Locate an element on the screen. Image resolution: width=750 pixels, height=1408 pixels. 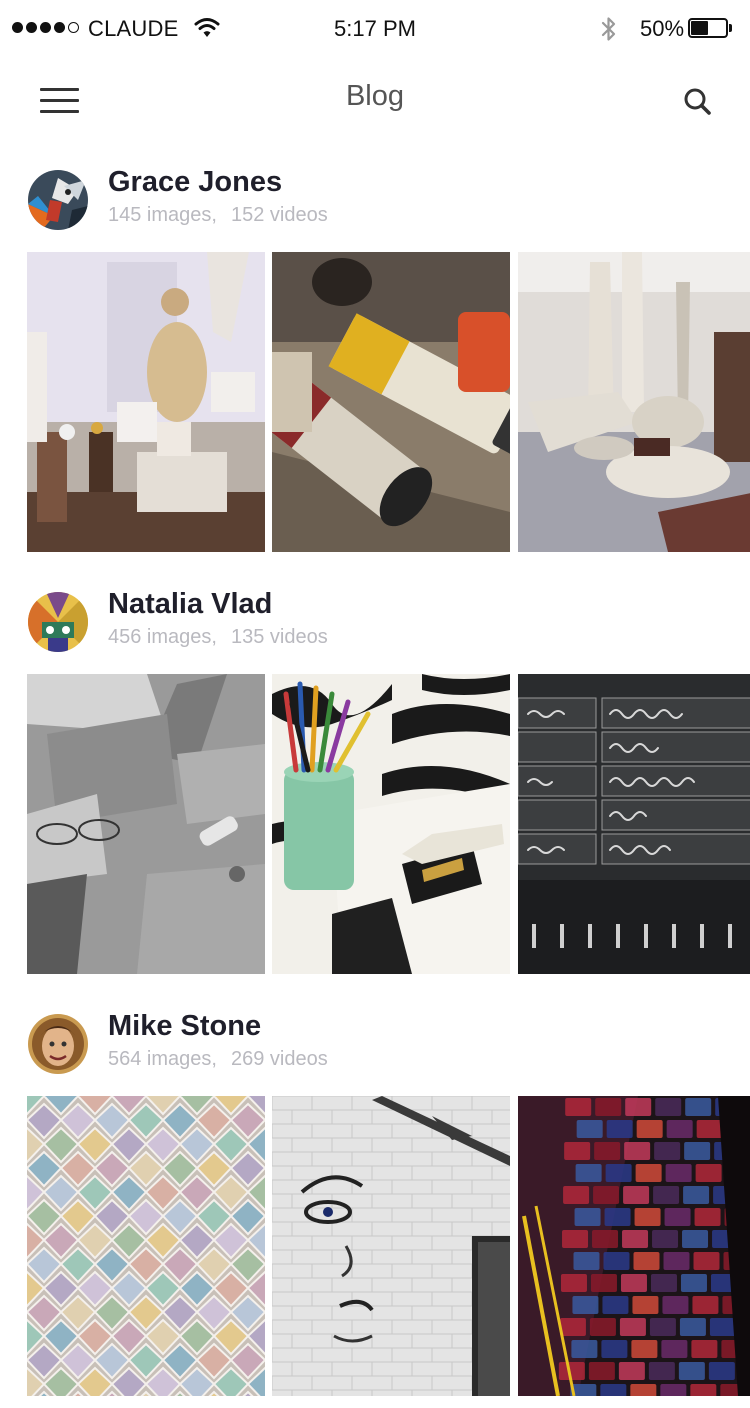
author-name: Mike Stone is located at coordinates (184, 1026).